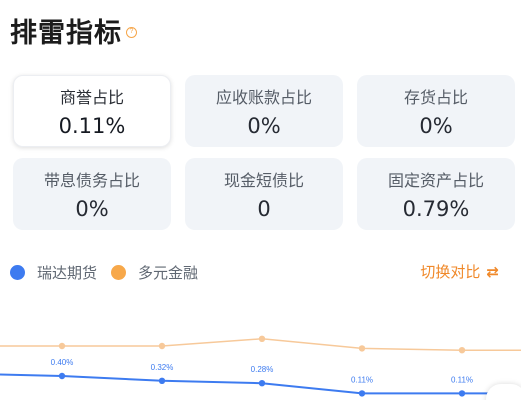 The height and width of the screenshot is (400, 521). I want to click on switch-compare-icon: ⇄, so click(492, 272).